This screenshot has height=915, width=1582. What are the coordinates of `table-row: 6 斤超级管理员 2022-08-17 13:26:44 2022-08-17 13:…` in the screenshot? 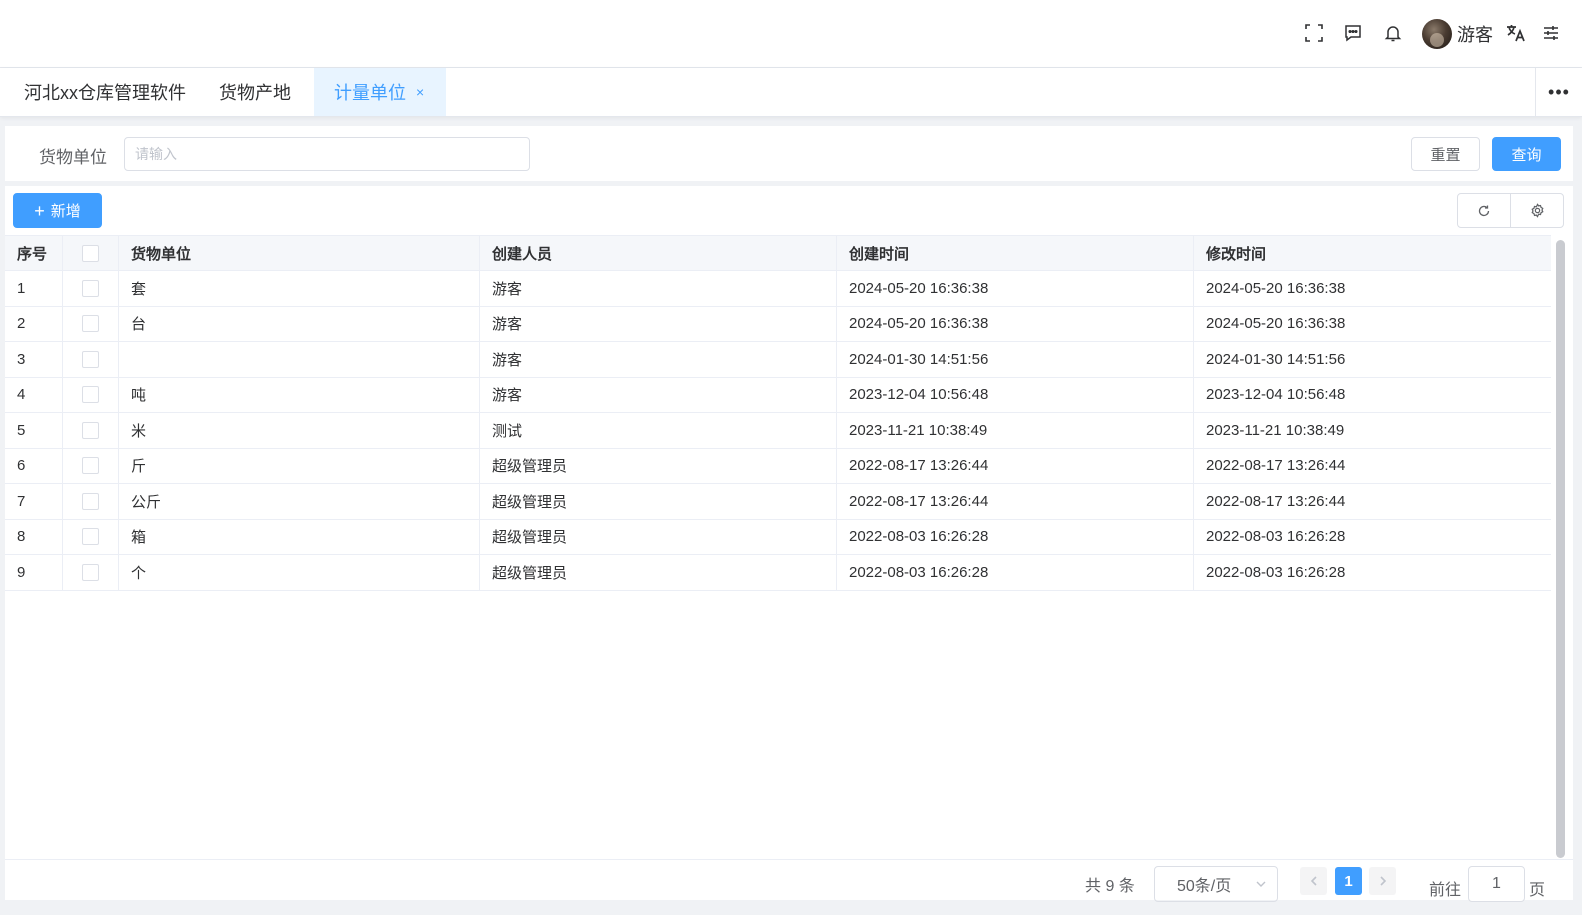 It's located at (778, 466).